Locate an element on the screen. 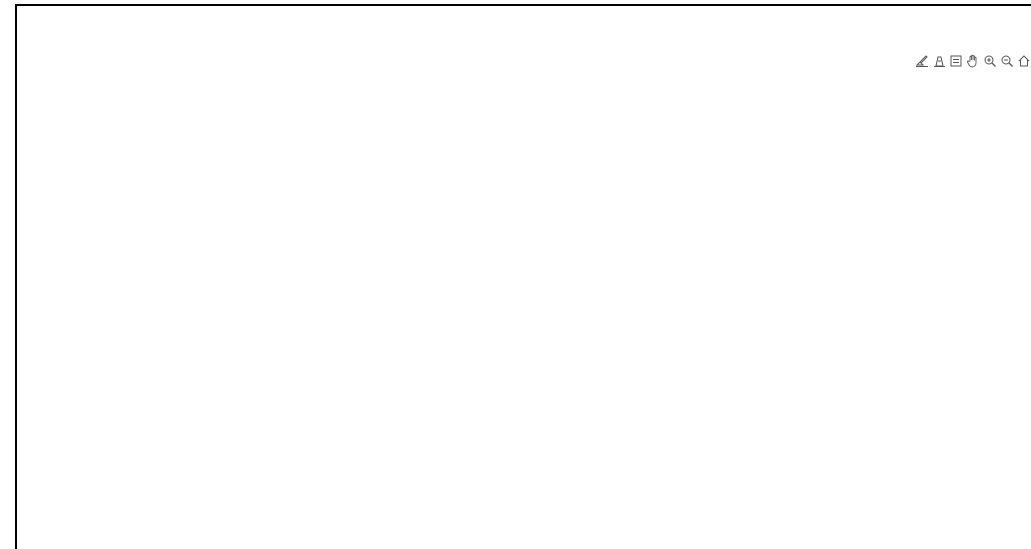 The width and height of the screenshot is (1031, 549). legend-icon is located at coordinates (955, 61).